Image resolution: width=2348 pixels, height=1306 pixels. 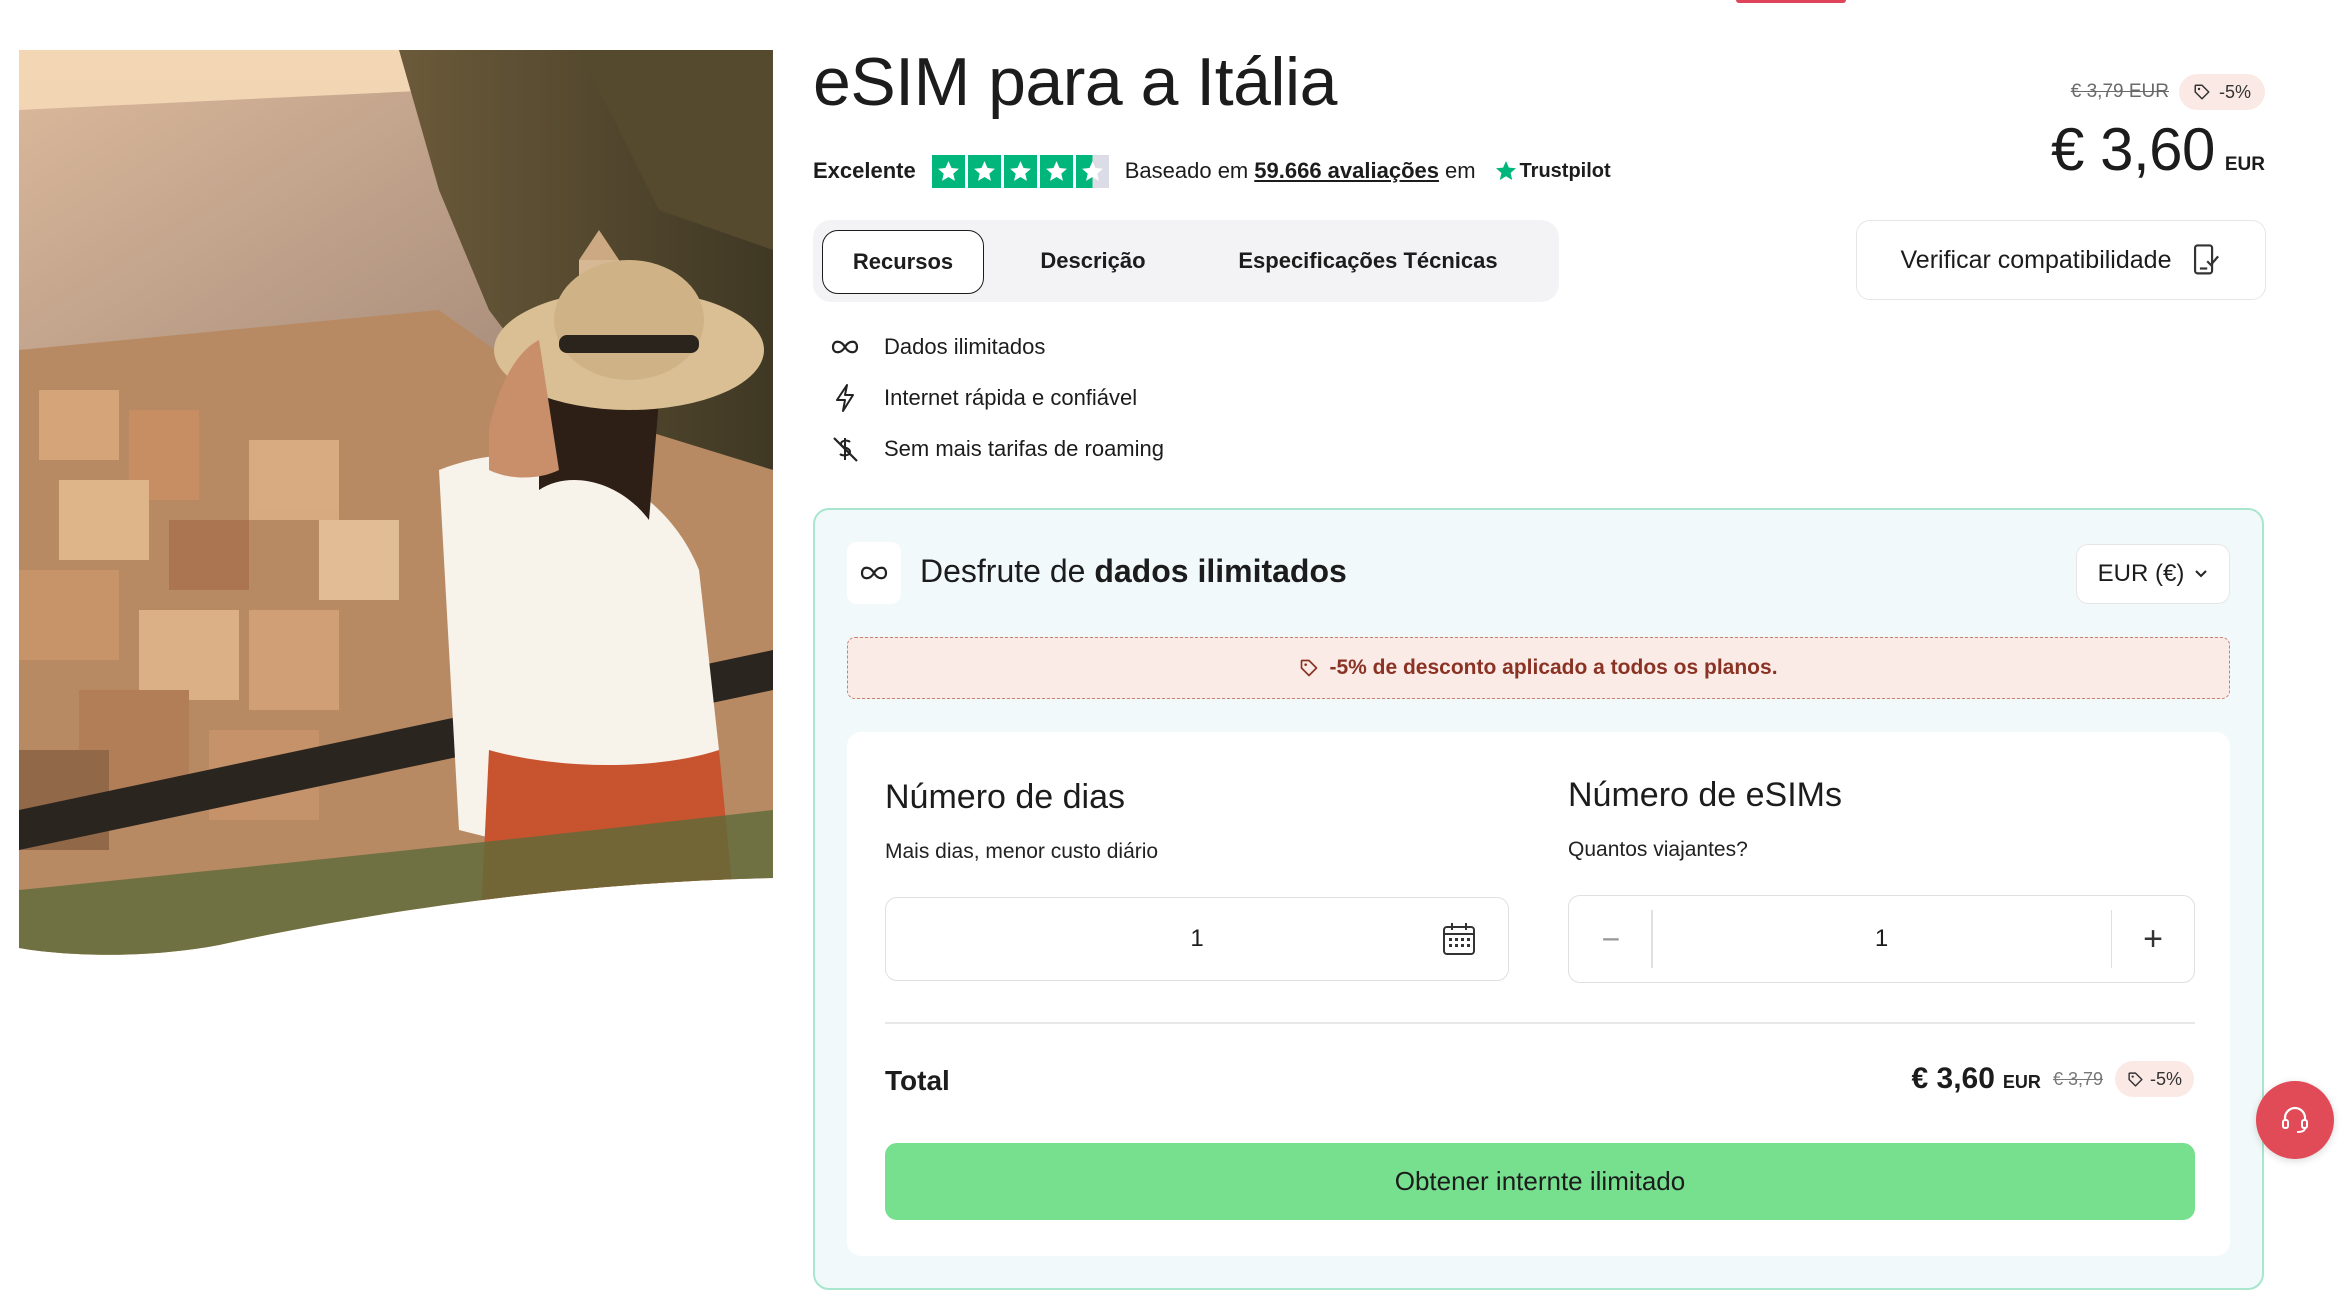 What do you see at coordinates (1093, 261) in the screenshot?
I see `tab-descricao: Descrição` at bounding box center [1093, 261].